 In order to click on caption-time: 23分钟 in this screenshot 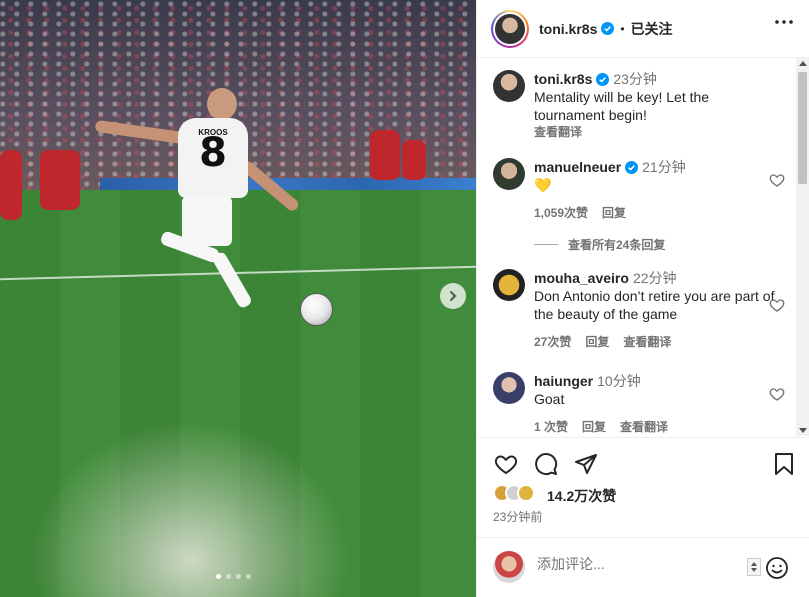, I will do `click(635, 79)`.